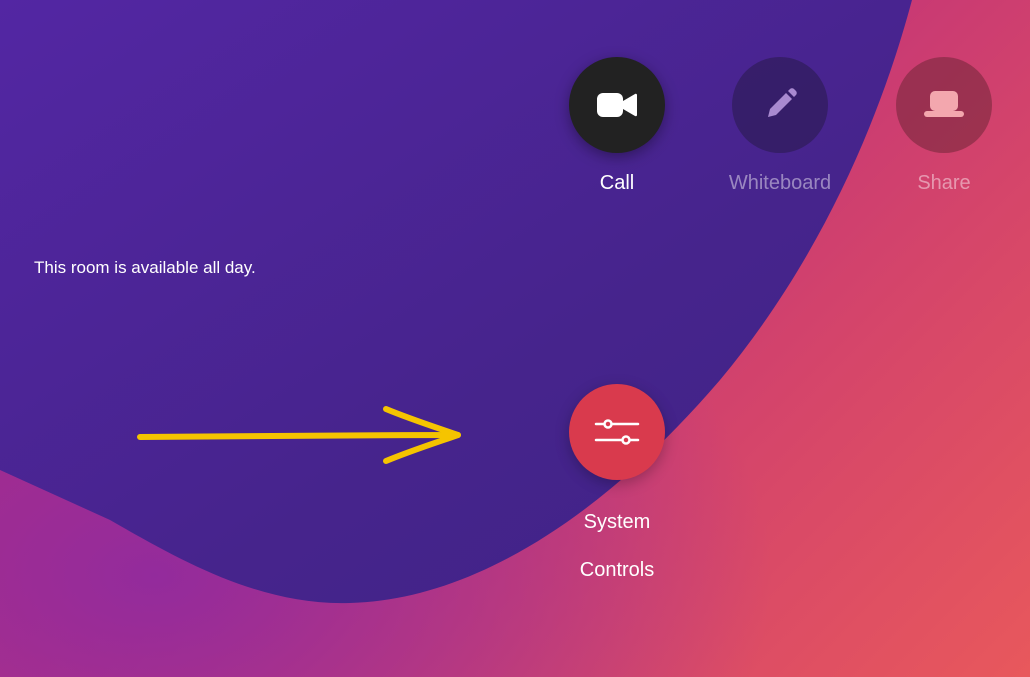 This screenshot has width=1030, height=677. Describe the element at coordinates (944, 183) in the screenshot. I see `share-label: Share` at that location.